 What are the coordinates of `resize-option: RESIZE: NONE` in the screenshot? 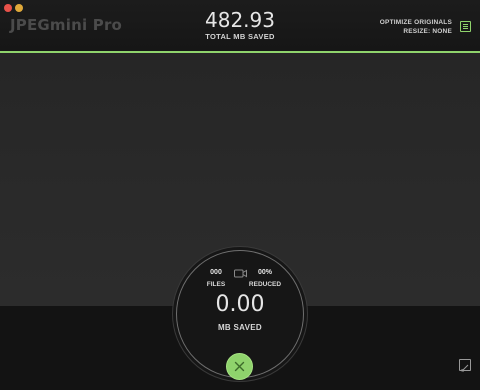 It's located at (416, 31).